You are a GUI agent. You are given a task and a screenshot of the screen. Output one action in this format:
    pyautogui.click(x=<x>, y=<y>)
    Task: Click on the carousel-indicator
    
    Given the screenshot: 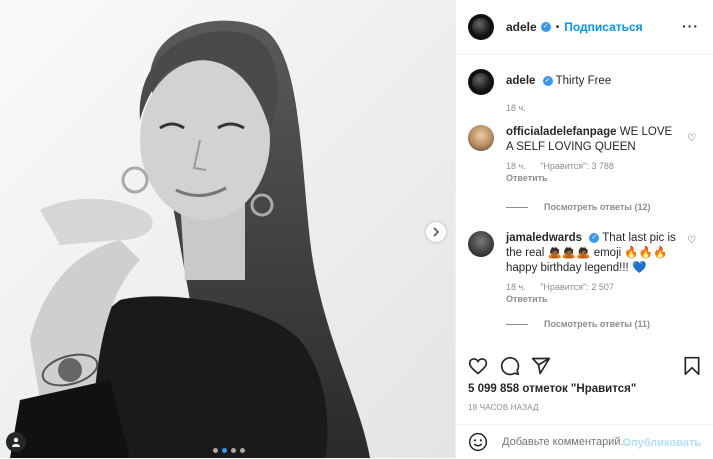 What is the action you would take?
    pyautogui.click(x=229, y=450)
    